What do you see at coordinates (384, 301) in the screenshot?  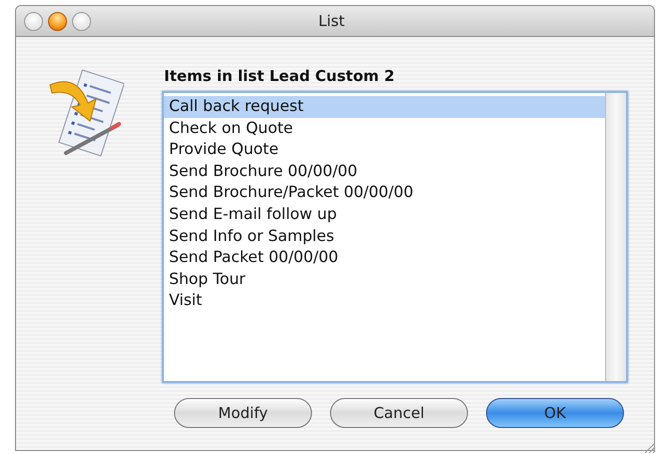 I see `list-item: Visit` at bounding box center [384, 301].